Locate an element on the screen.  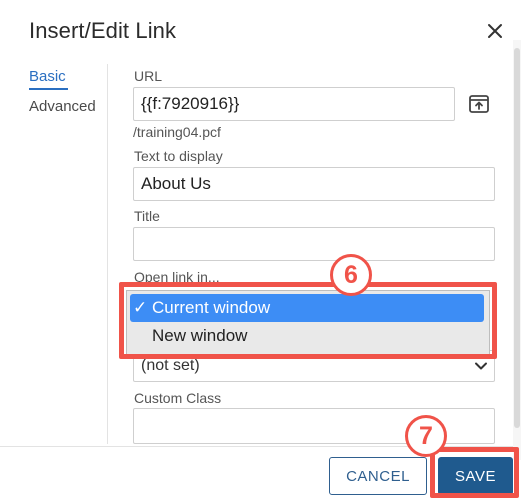
text-to-display-input is located at coordinates (314, 184).